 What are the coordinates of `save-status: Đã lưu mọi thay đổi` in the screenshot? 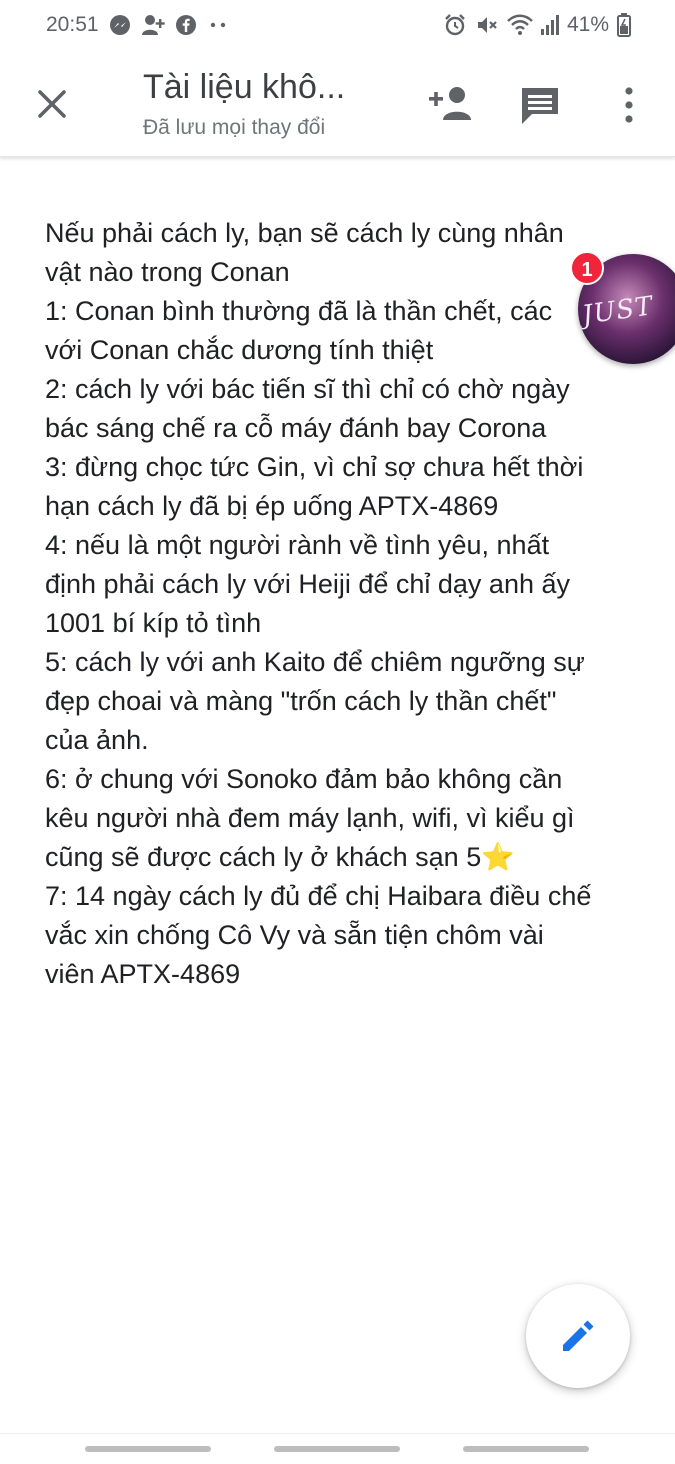 It's located at (234, 127).